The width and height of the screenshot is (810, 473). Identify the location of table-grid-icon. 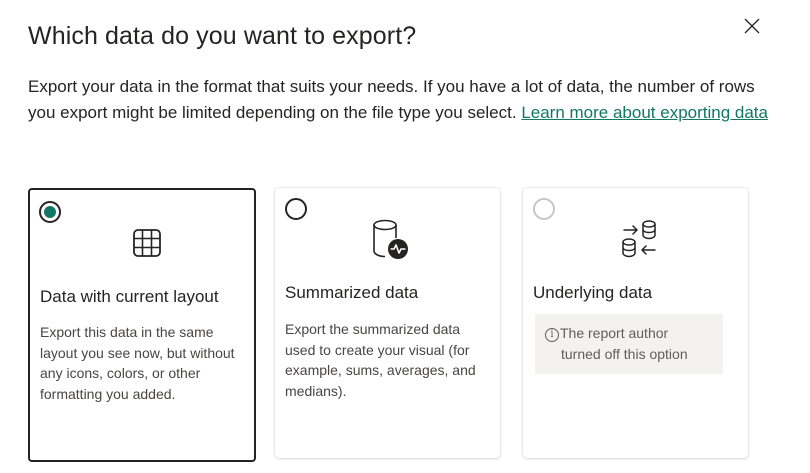
(147, 243).